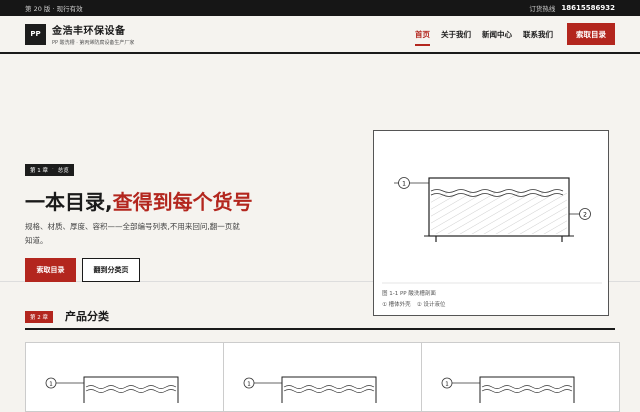 Image resolution: width=640 pixels, height=412 pixels. I want to click on chapter-number: 第 1 章, so click(39, 171).